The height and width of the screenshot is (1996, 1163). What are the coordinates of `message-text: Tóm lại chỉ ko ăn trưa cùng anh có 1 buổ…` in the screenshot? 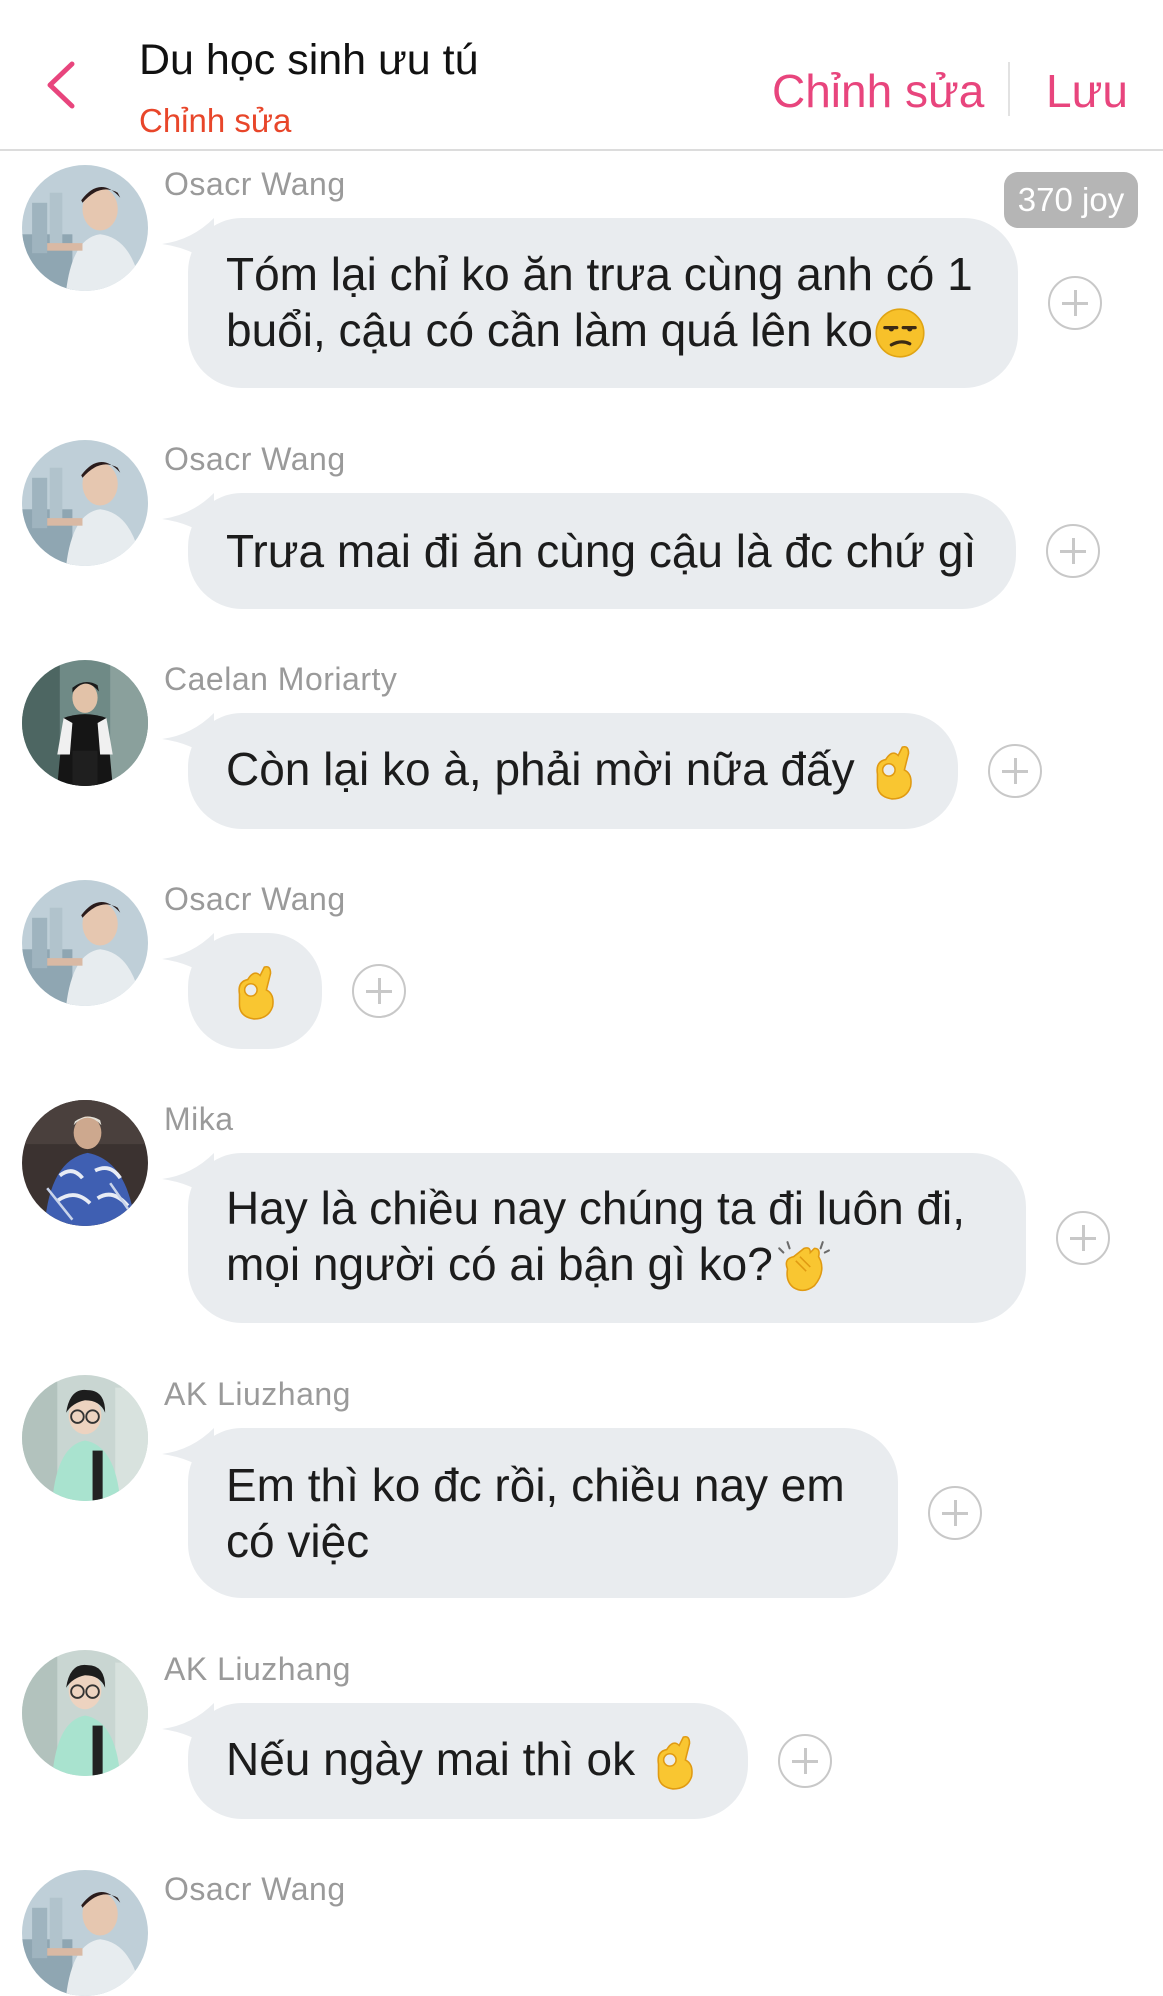 It's located at (599, 301).